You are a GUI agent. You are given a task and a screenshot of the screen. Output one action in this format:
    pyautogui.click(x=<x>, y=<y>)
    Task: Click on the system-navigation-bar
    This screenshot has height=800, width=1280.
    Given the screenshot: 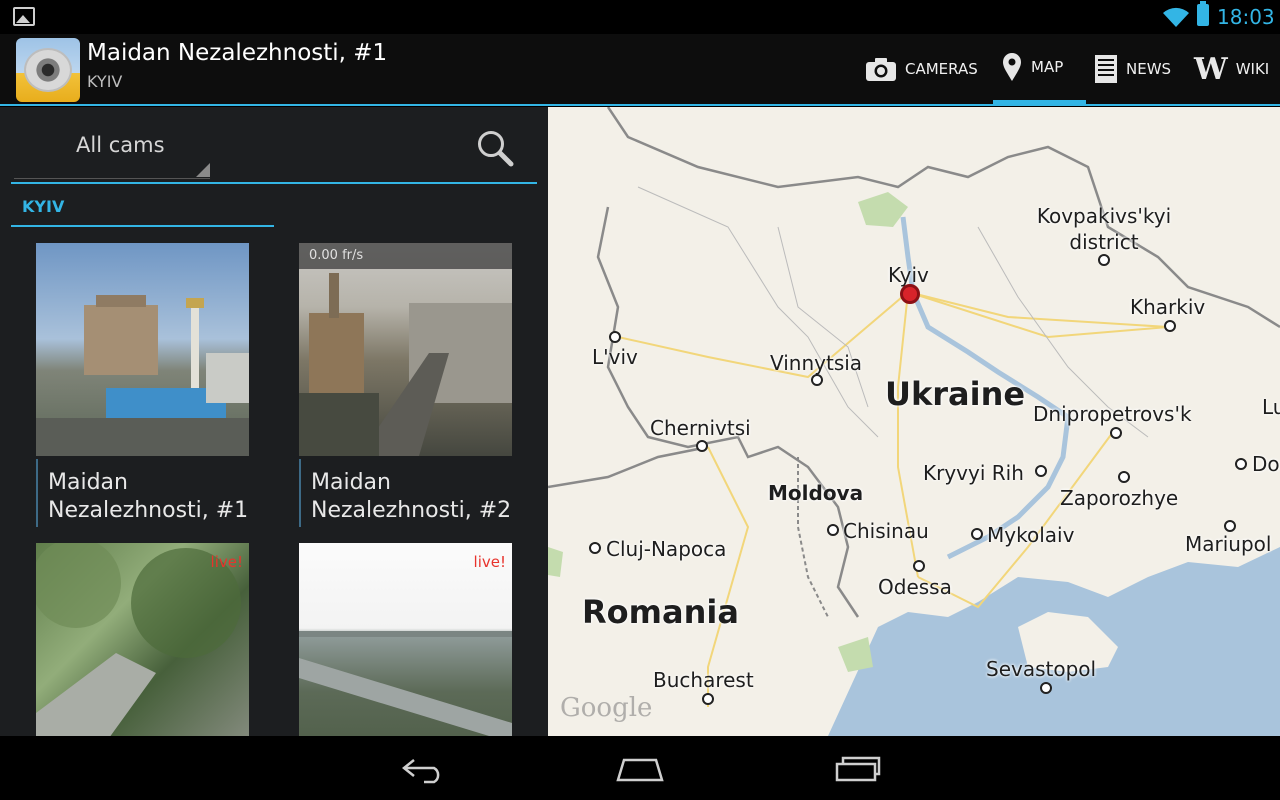 What is the action you would take?
    pyautogui.click(x=640, y=768)
    